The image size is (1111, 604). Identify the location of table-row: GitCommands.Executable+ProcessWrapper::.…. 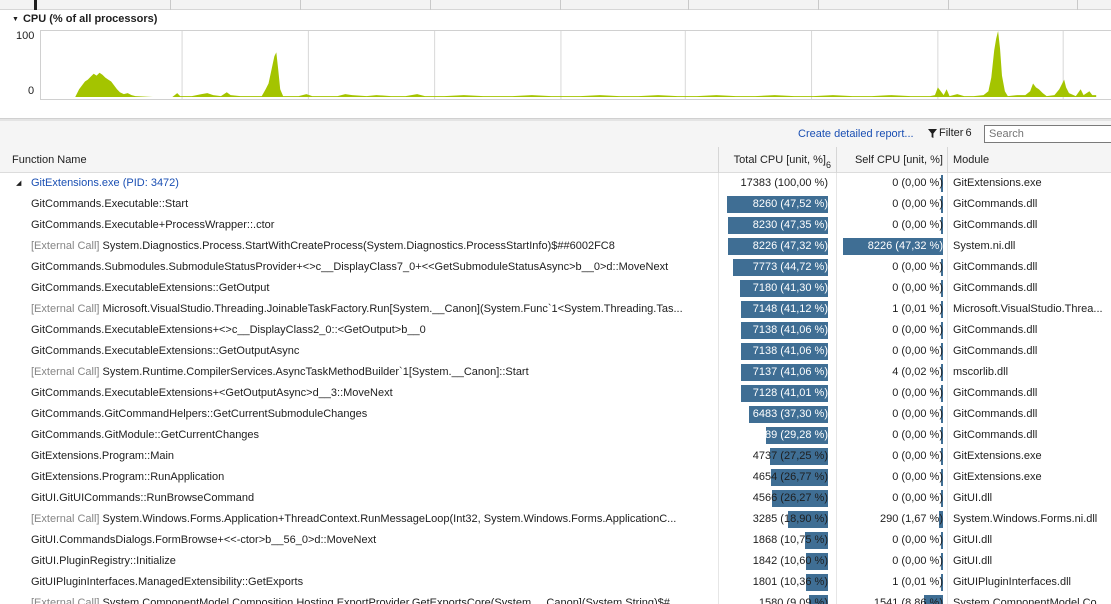
(555, 225).